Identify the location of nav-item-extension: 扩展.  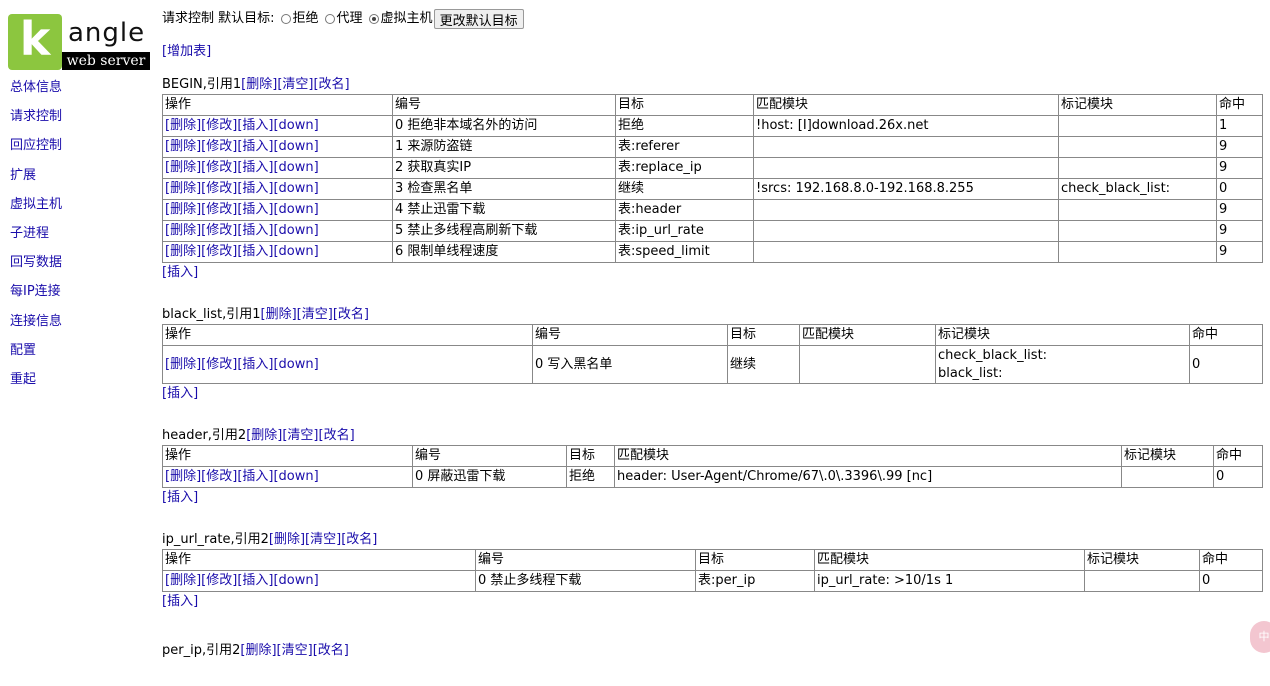
(36, 180).